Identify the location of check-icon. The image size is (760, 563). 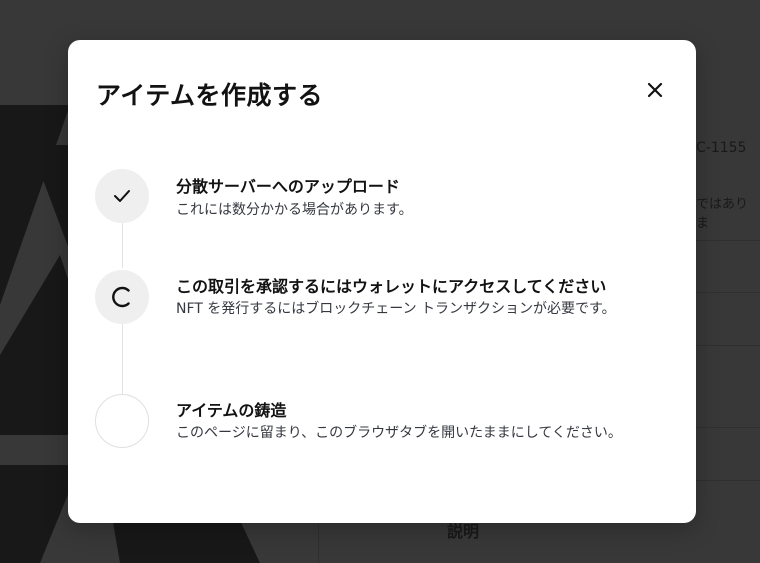
(122, 196).